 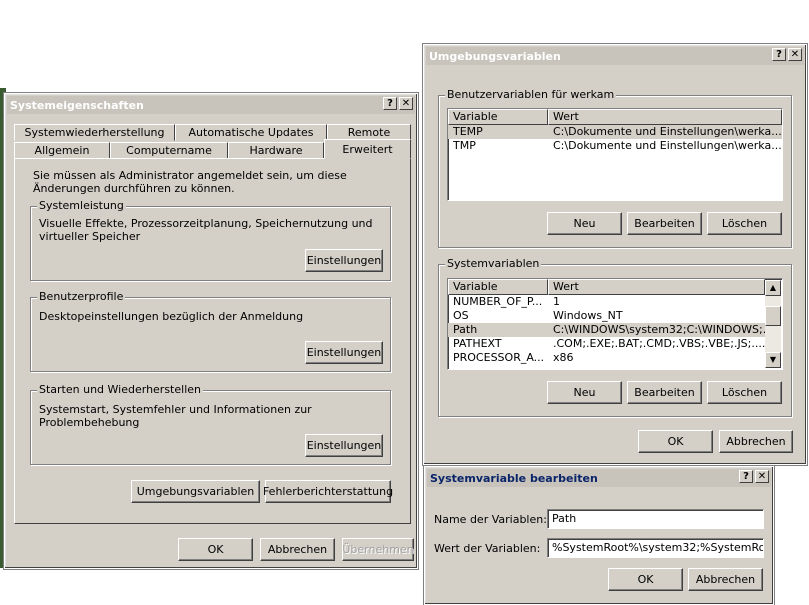 What do you see at coordinates (615, 56) in the screenshot?
I see `environment-variables-titlebar: Umgebungsvariablen ? ✕` at bounding box center [615, 56].